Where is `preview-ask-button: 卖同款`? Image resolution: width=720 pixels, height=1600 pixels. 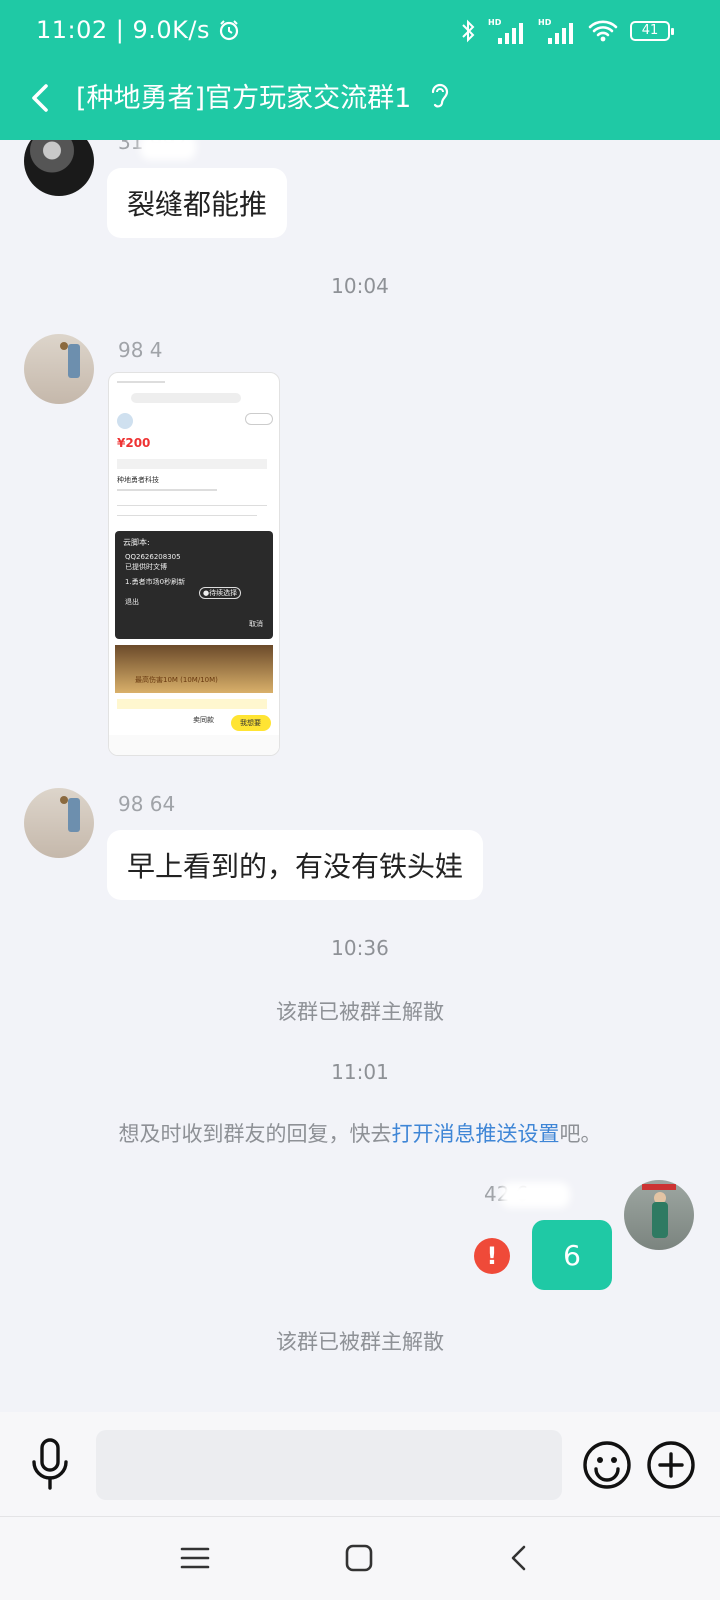 preview-ask-button: 卖同款 is located at coordinates (203, 720).